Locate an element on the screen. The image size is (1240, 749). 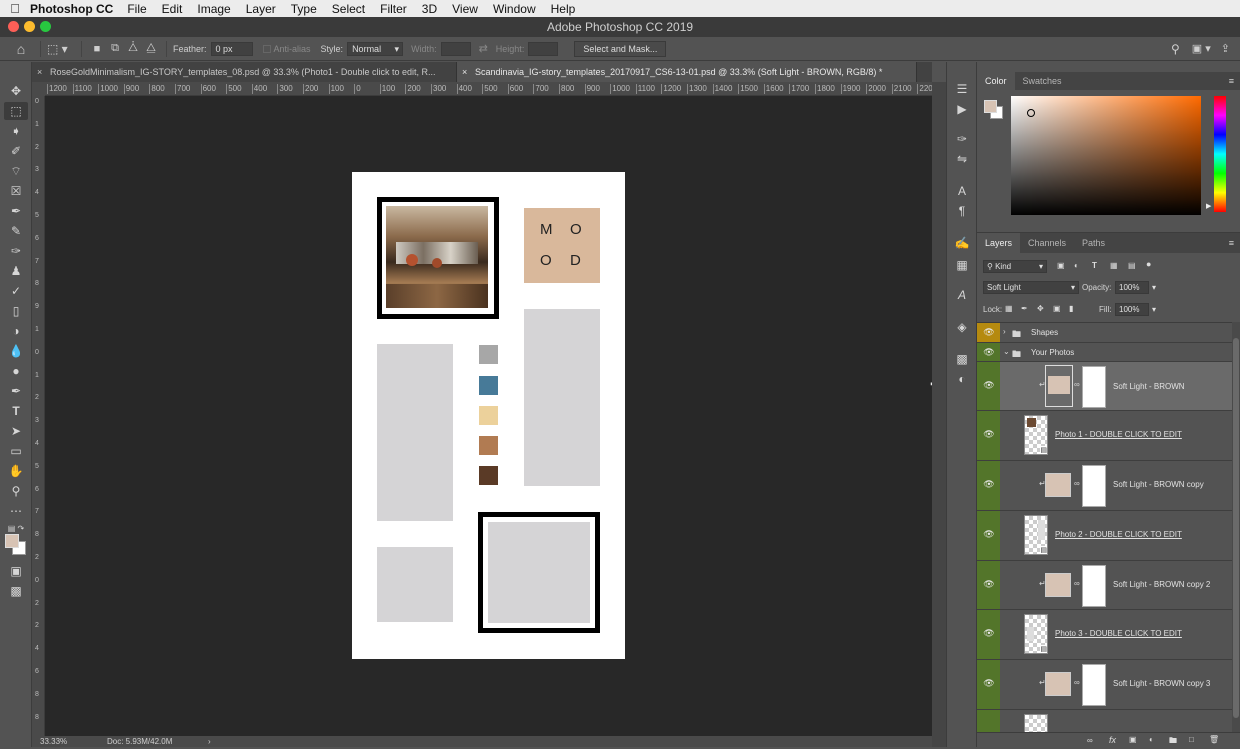
document-artboard: M O O D is located at coordinates (488, 415).